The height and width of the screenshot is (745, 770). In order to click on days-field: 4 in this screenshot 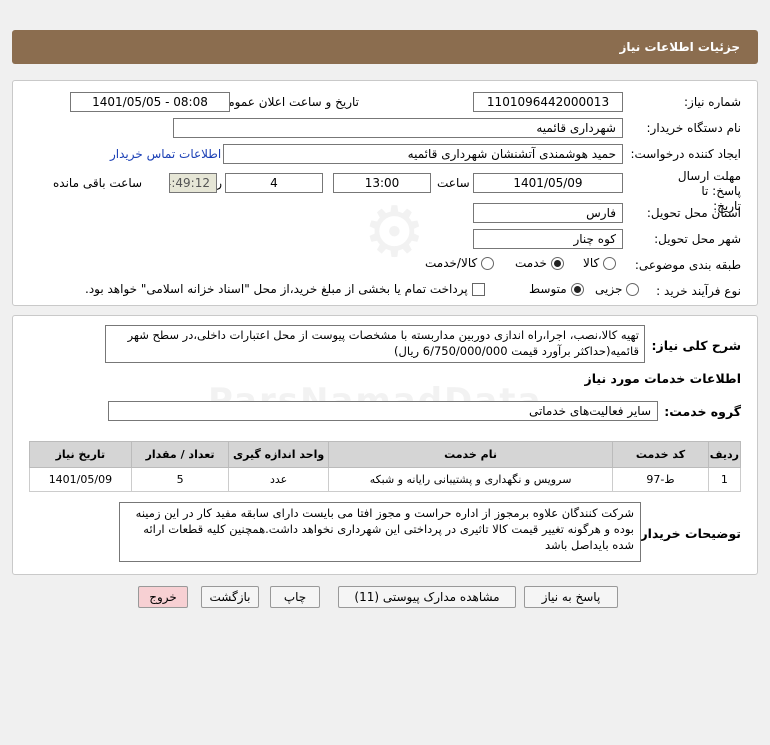, I will do `click(274, 183)`.